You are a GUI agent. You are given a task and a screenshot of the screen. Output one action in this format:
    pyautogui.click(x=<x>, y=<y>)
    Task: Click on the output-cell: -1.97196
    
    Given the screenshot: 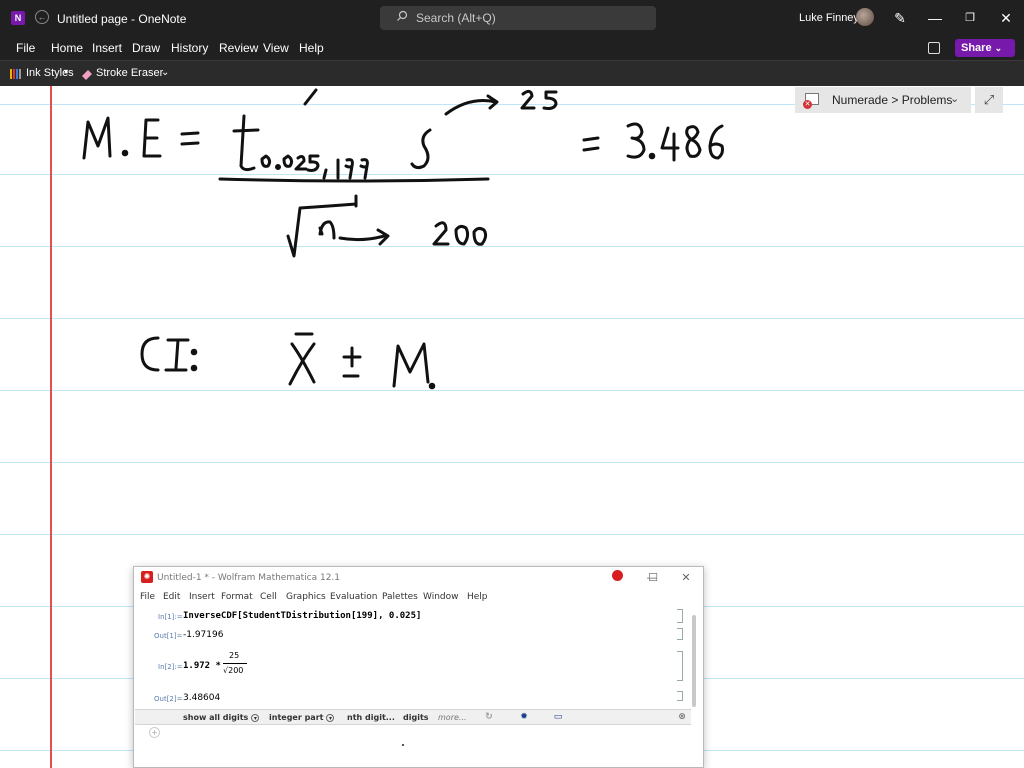 What is the action you would take?
    pyautogui.click(x=203, y=635)
    